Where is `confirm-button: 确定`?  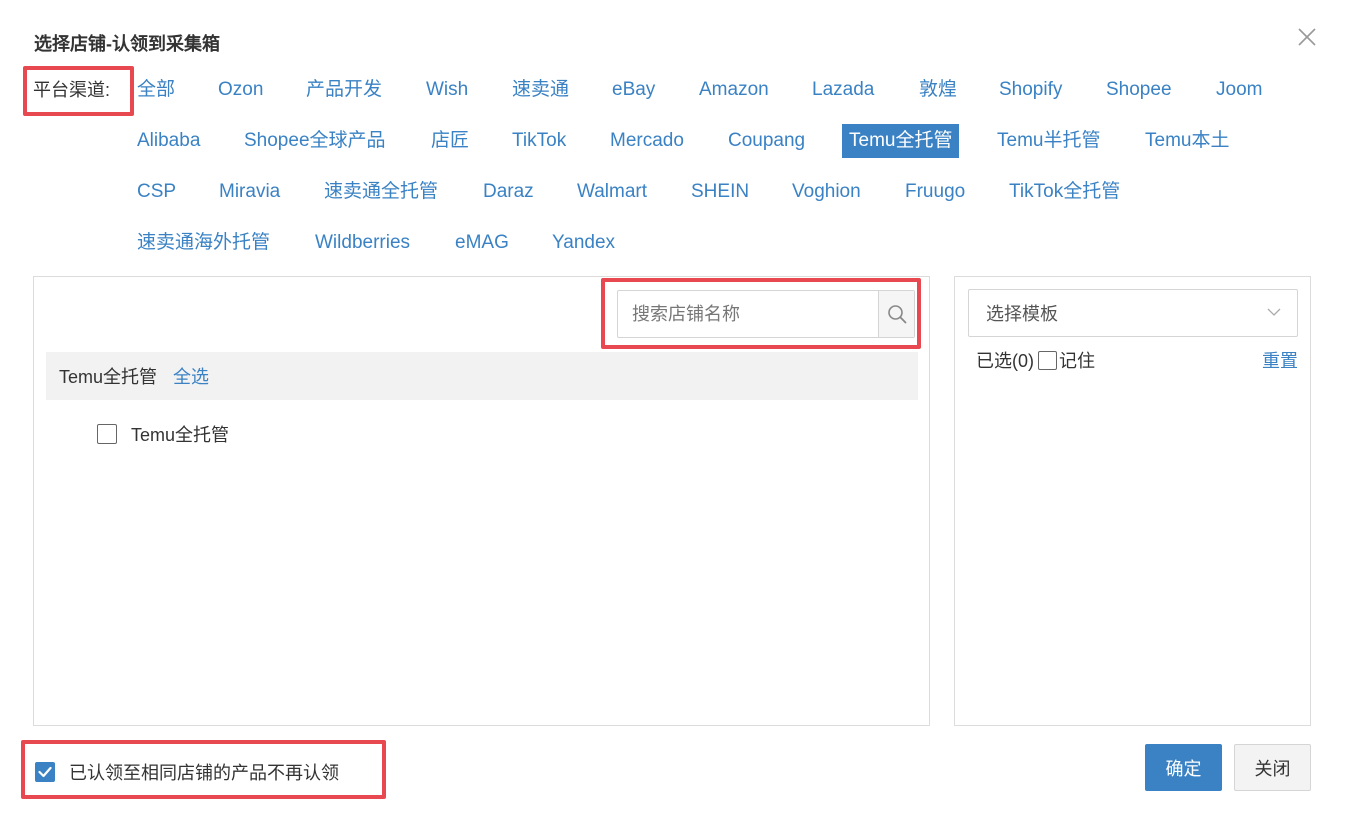 confirm-button: 确定 is located at coordinates (1183, 767).